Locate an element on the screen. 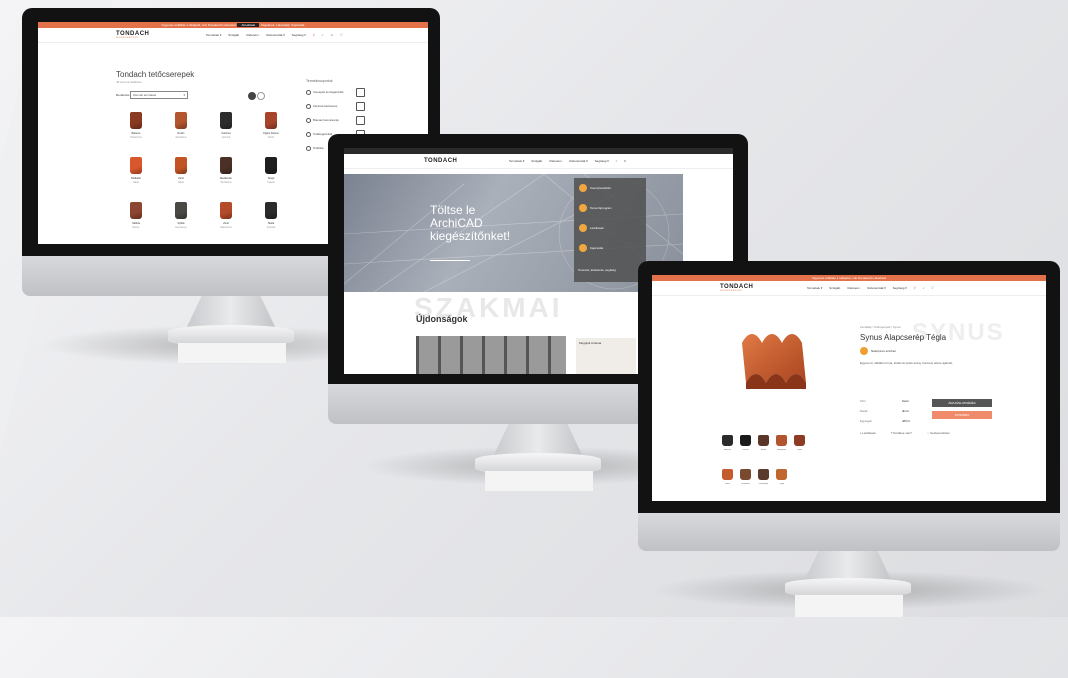 Image resolution: width=1068 pixels, height=678 pixels. top-bar-selected-link: Aktuálisak is located at coordinates (248, 25).